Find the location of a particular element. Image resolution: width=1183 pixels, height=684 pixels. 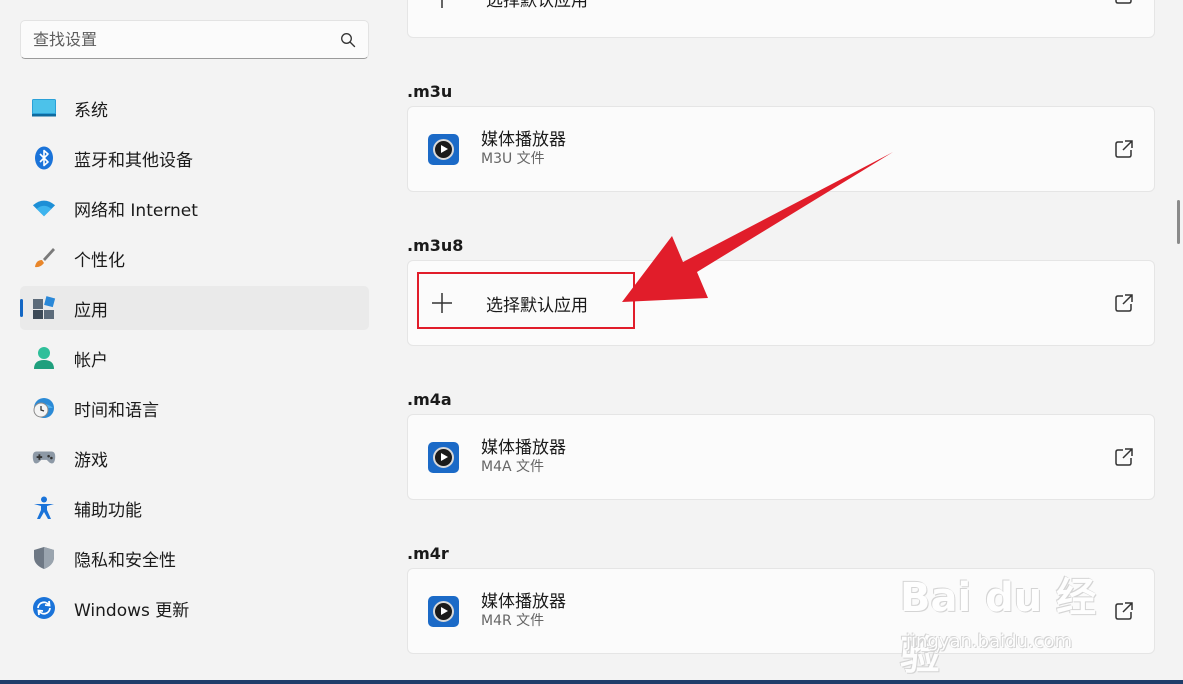

association-card-m3u8: 选择默认应用 is located at coordinates (781, 303).